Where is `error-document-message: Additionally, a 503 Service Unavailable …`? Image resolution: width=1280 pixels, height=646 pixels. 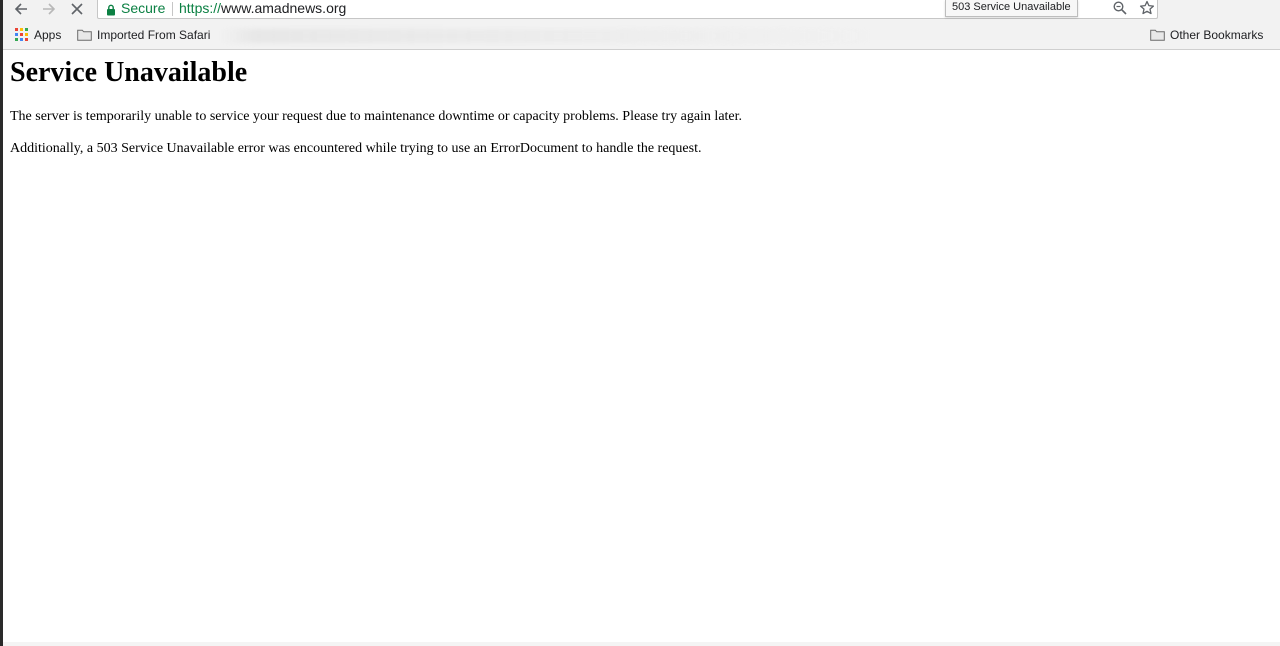 error-document-message: Additionally, a 503 Service Unavailable … is located at coordinates (356, 148).